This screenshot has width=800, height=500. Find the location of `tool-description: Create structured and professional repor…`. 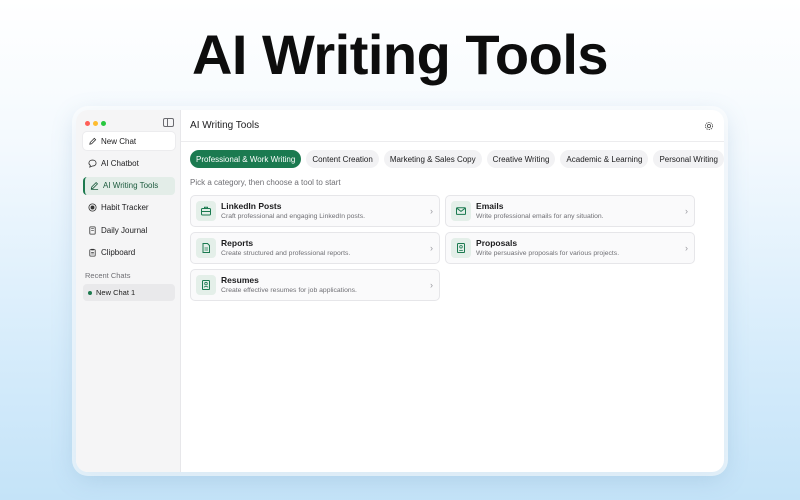

tool-description: Create structured and professional repor… is located at coordinates (286, 253).